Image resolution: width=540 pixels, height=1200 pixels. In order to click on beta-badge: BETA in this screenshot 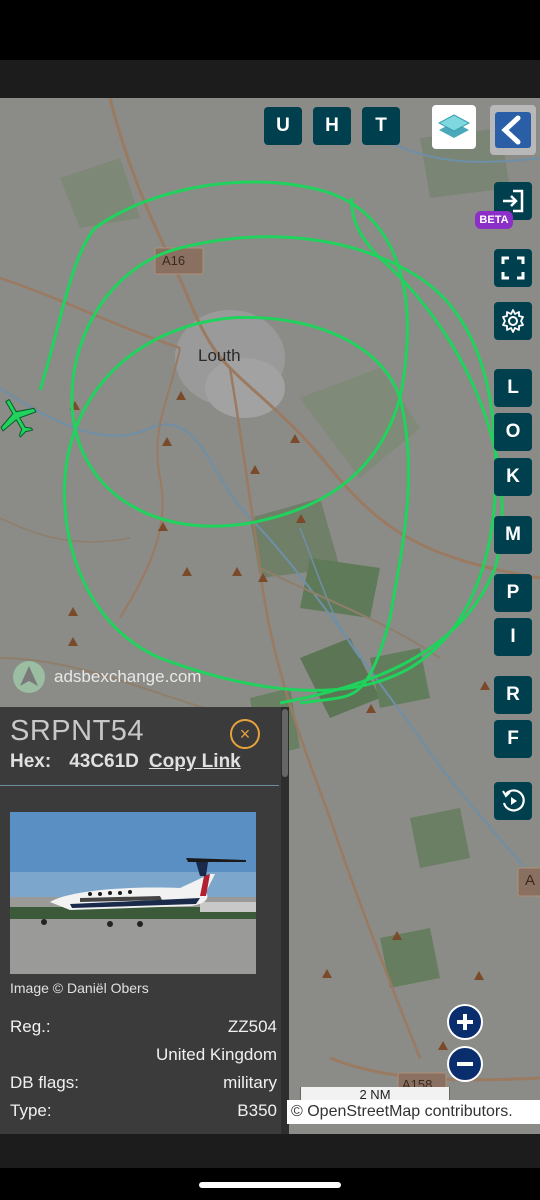, I will do `click(494, 220)`.